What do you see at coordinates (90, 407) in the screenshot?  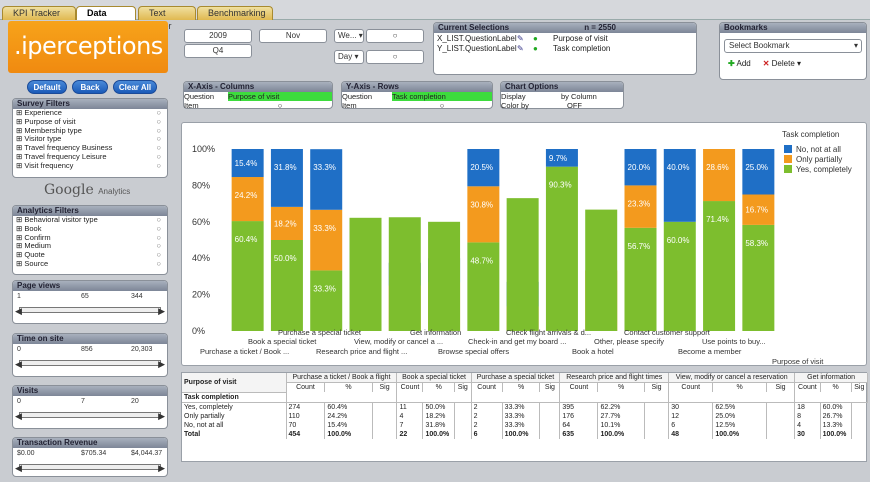 I see `range-slider: Visits 0 7 20 ◀ ▶` at bounding box center [90, 407].